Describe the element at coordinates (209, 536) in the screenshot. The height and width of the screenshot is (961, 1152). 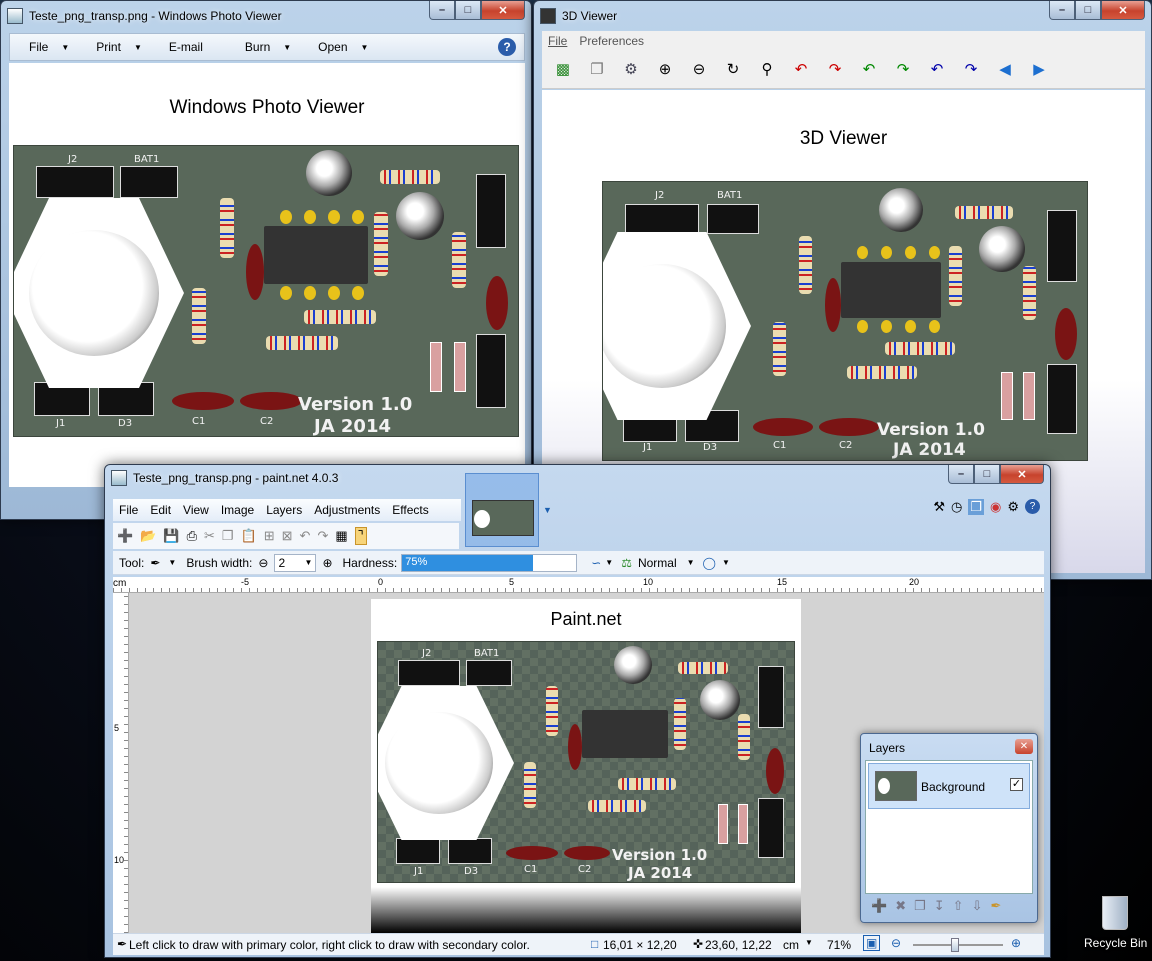
I see `cut-icon: ✂` at that location.